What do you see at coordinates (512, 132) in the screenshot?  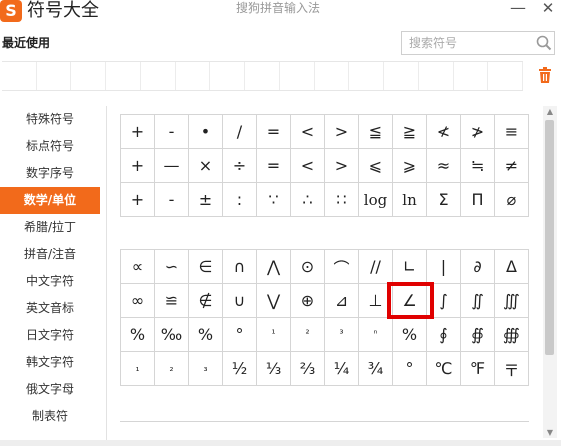 I see `symbol-cell: ≡` at bounding box center [512, 132].